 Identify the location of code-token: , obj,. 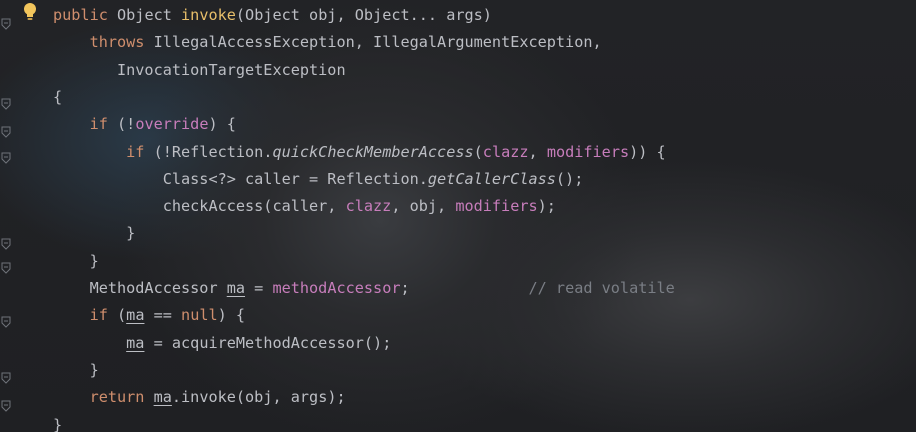
(423, 206).